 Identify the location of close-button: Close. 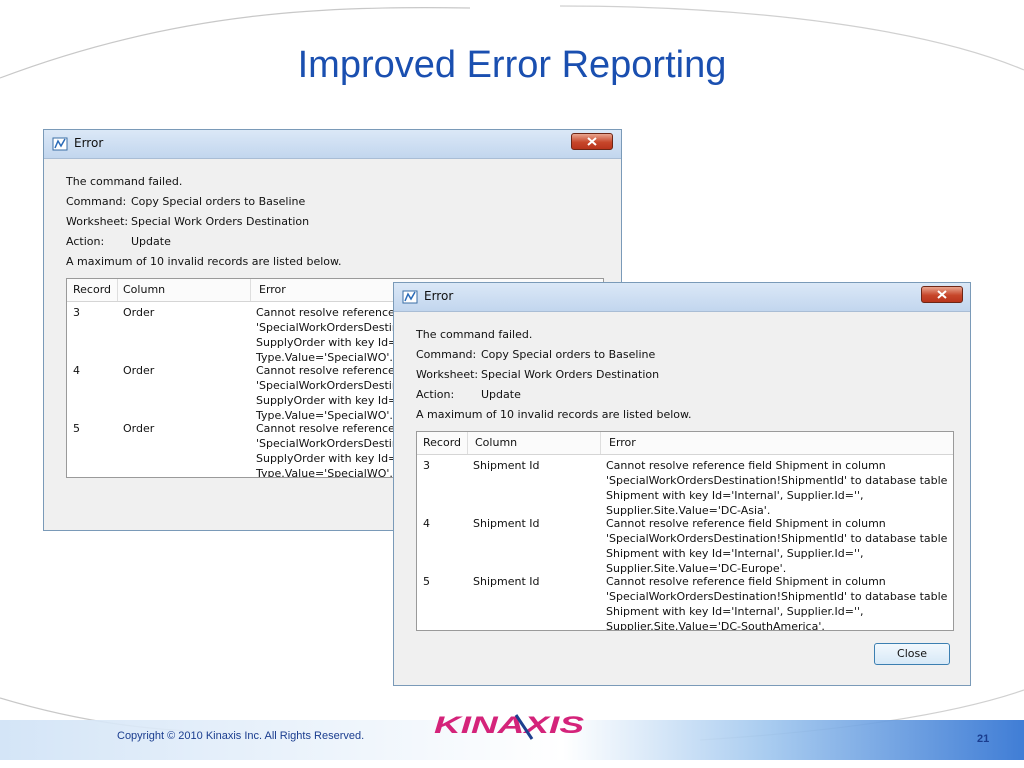
(912, 654).